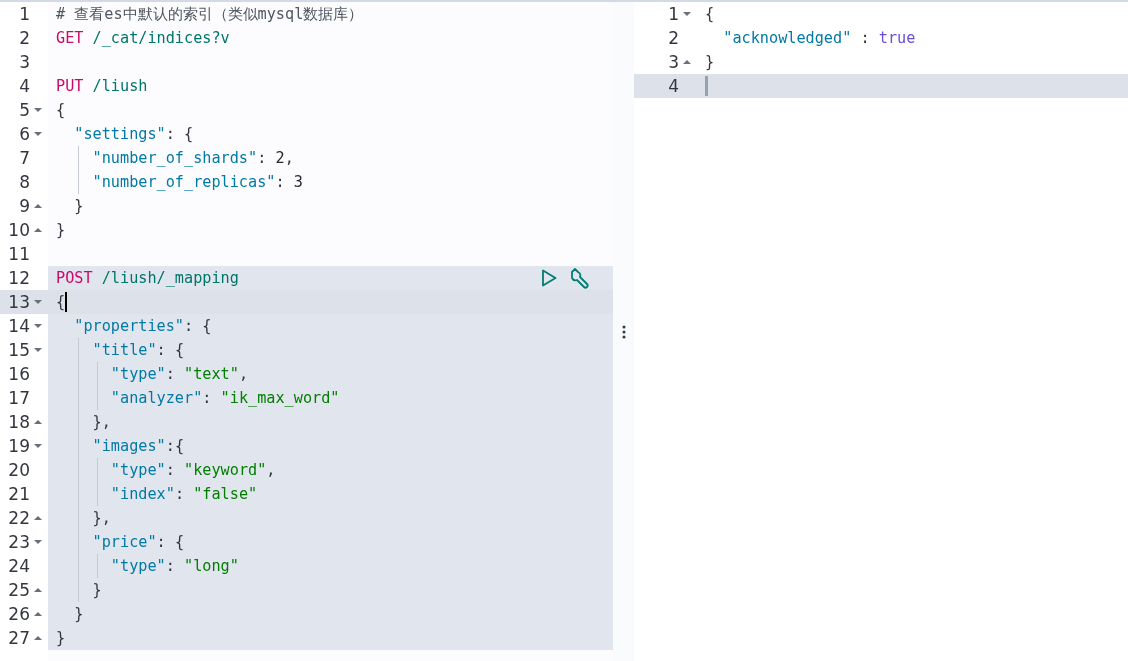 This screenshot has height=661, width=1128. Describe the element at coordinates (19, 542) in the screenshot. I see `line-number: 23` at that location.